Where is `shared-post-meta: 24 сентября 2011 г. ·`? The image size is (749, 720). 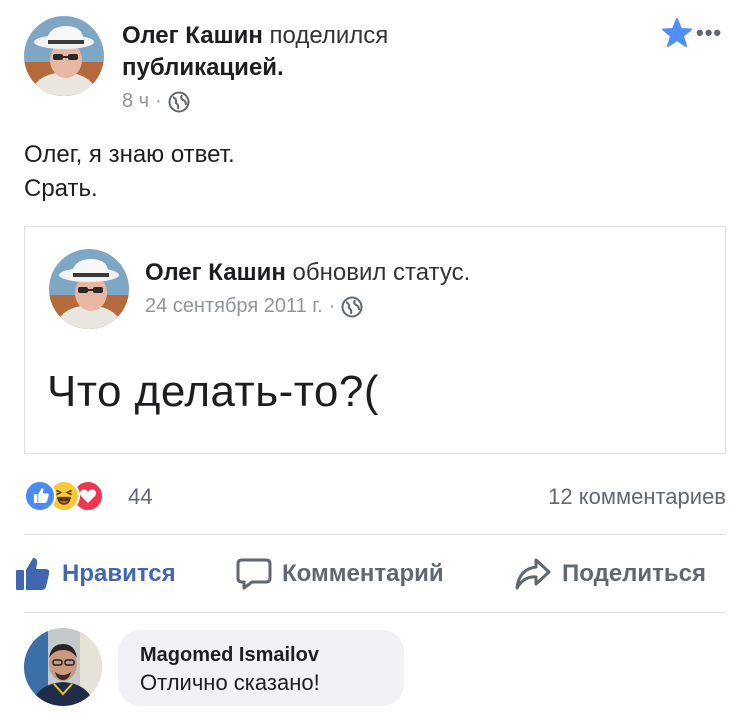
shared-post-meta: 24 сентября 2011 г. · is located at coordinates (254, 306).